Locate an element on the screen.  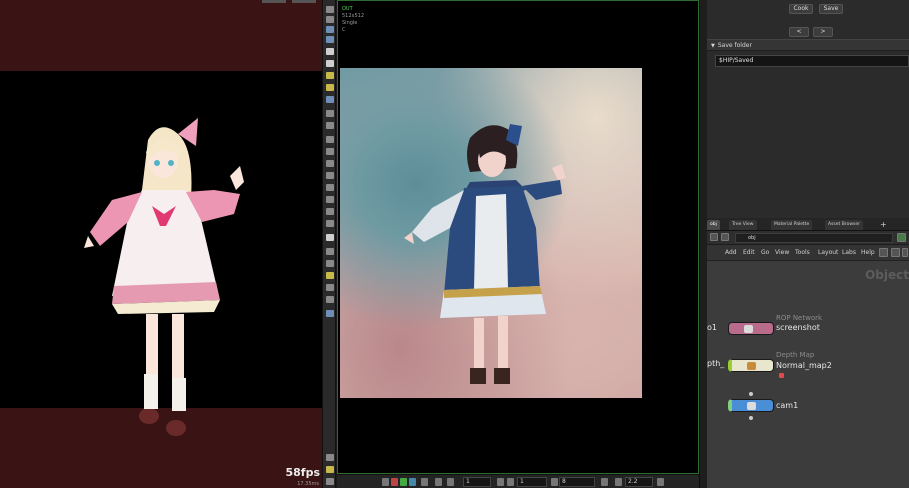
network-path-field: obj is located at coordinates (814, 238).